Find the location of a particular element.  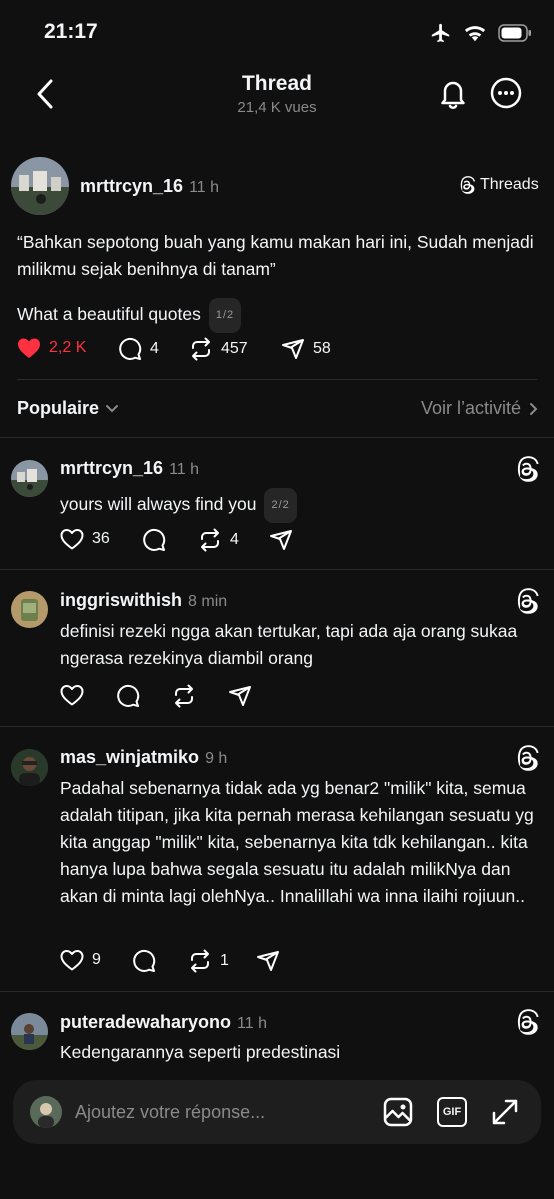

post-time: 11 h is located at coordinates (204, 187).